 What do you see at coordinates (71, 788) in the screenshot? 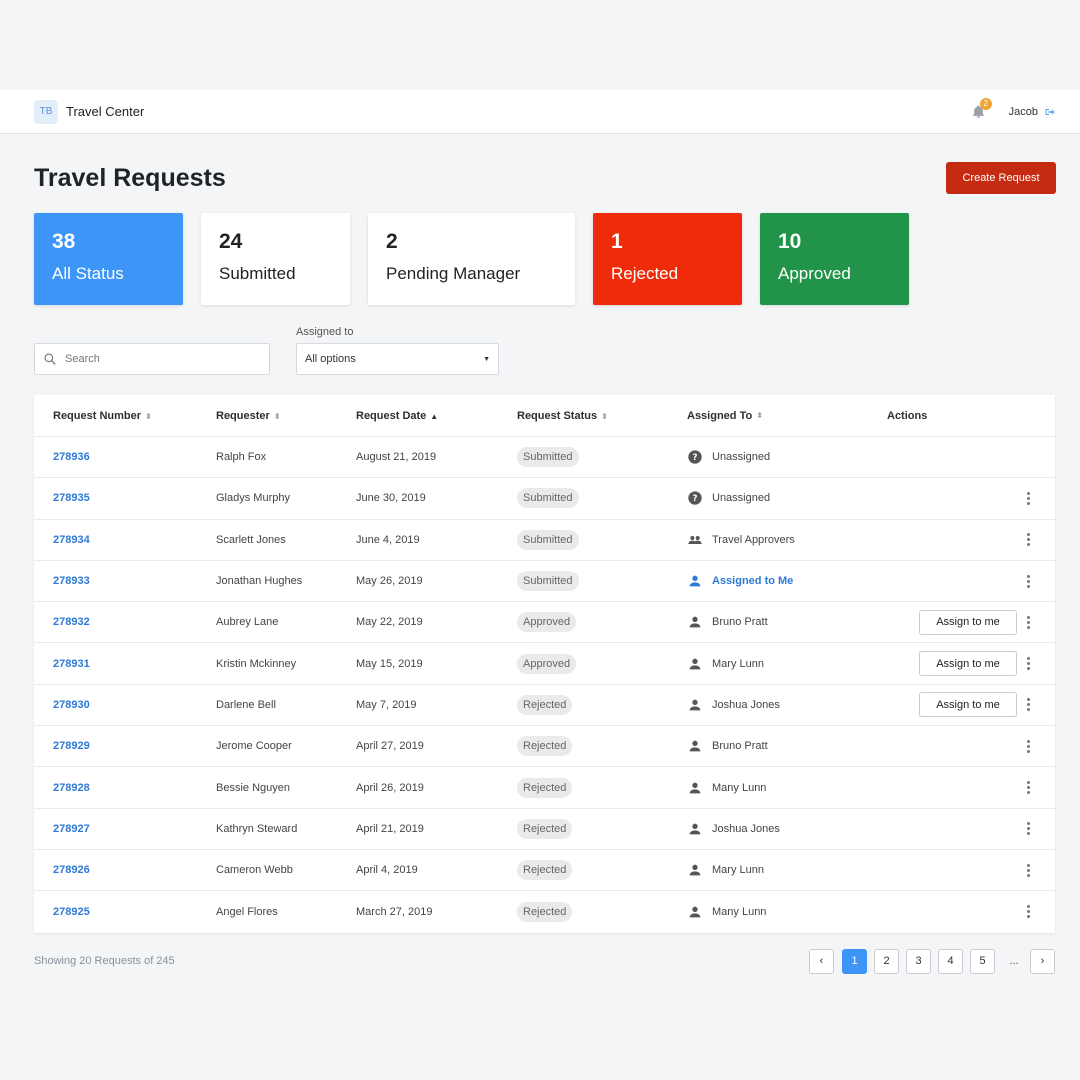
I see `request-number-link: 278928` at bounding box center [71, 788].